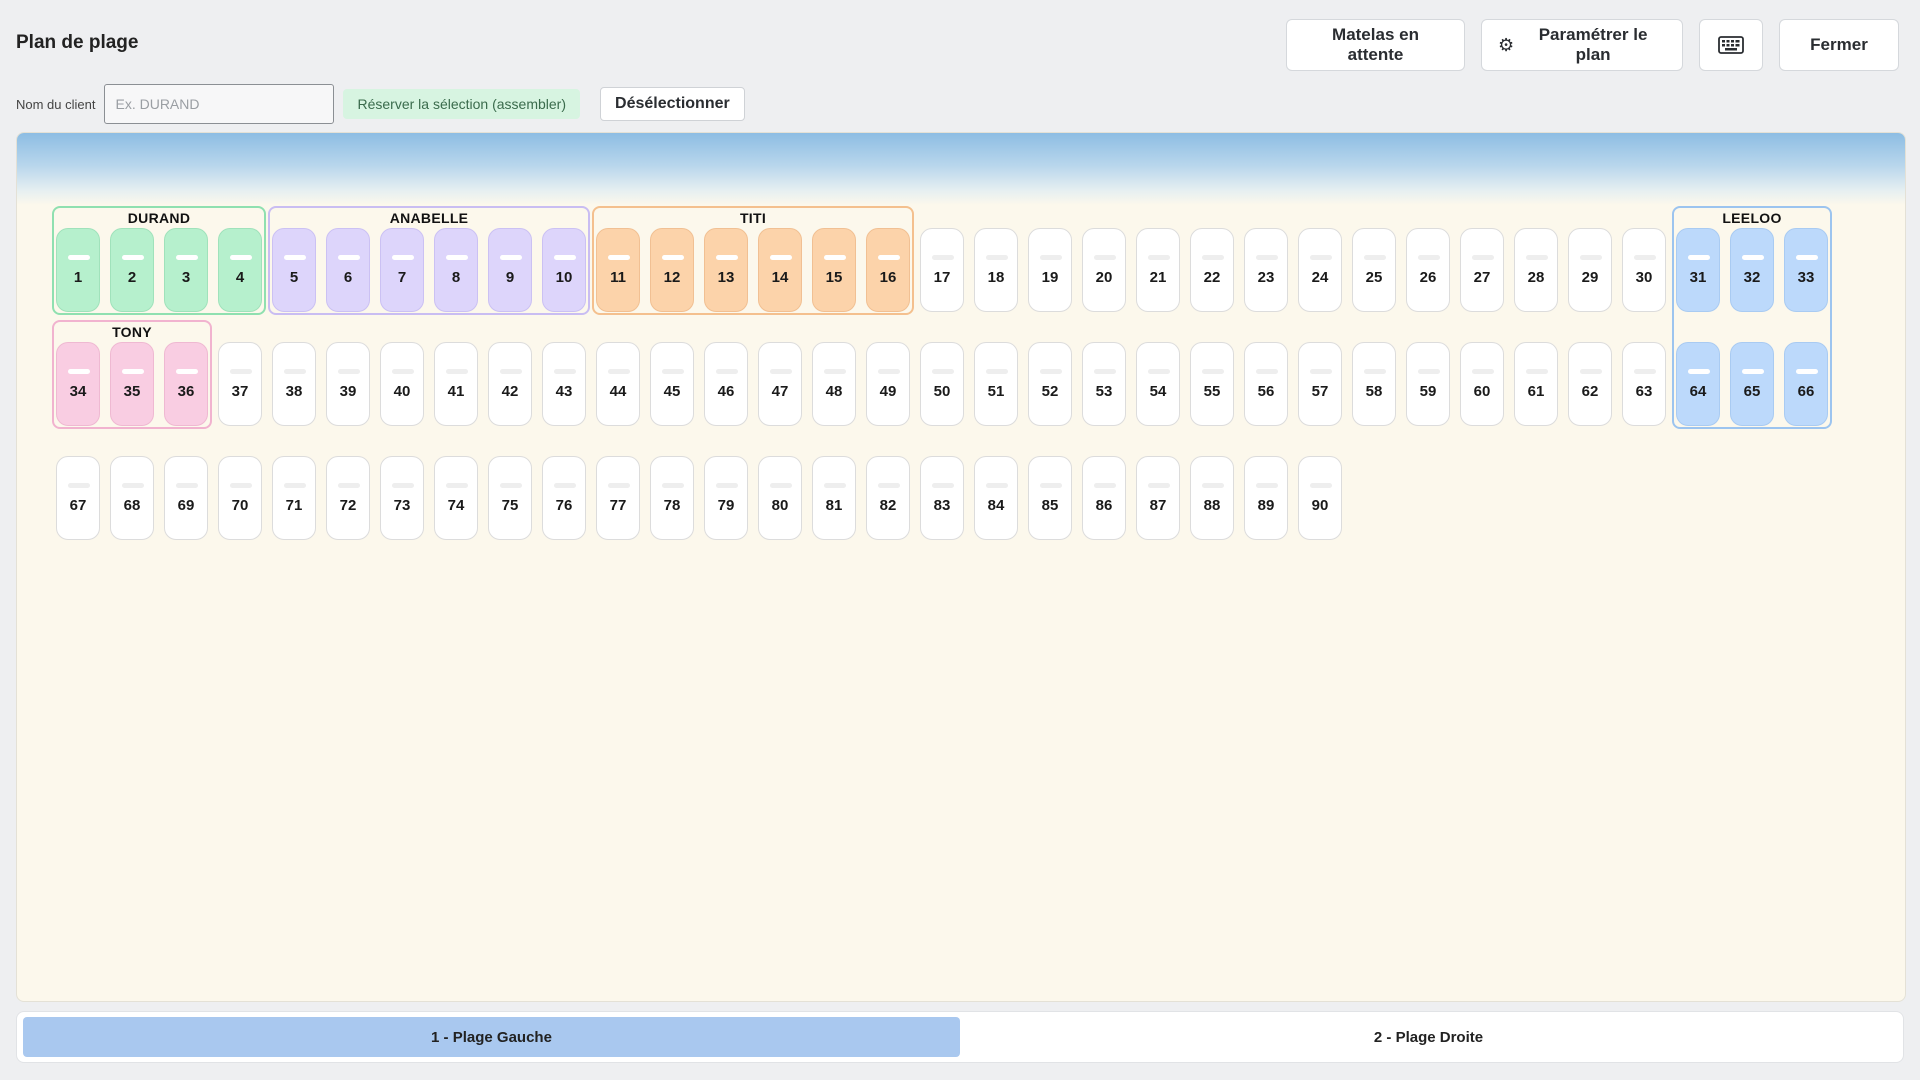  Describe the element at coordinates (780, 498) in the screenshot. I see `mattress-80: 80` at that location.